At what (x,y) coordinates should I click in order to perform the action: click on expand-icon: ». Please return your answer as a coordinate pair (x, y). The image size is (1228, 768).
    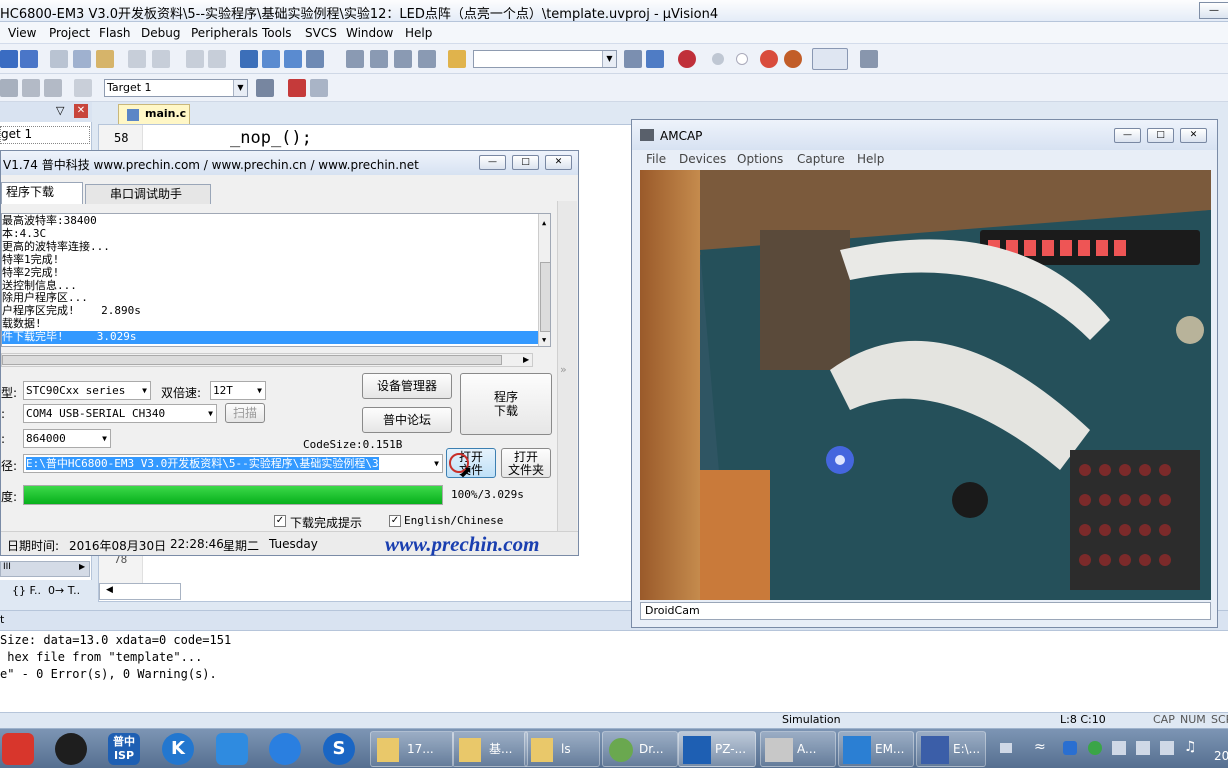
    Looking at the image, I should click on (563, 369).